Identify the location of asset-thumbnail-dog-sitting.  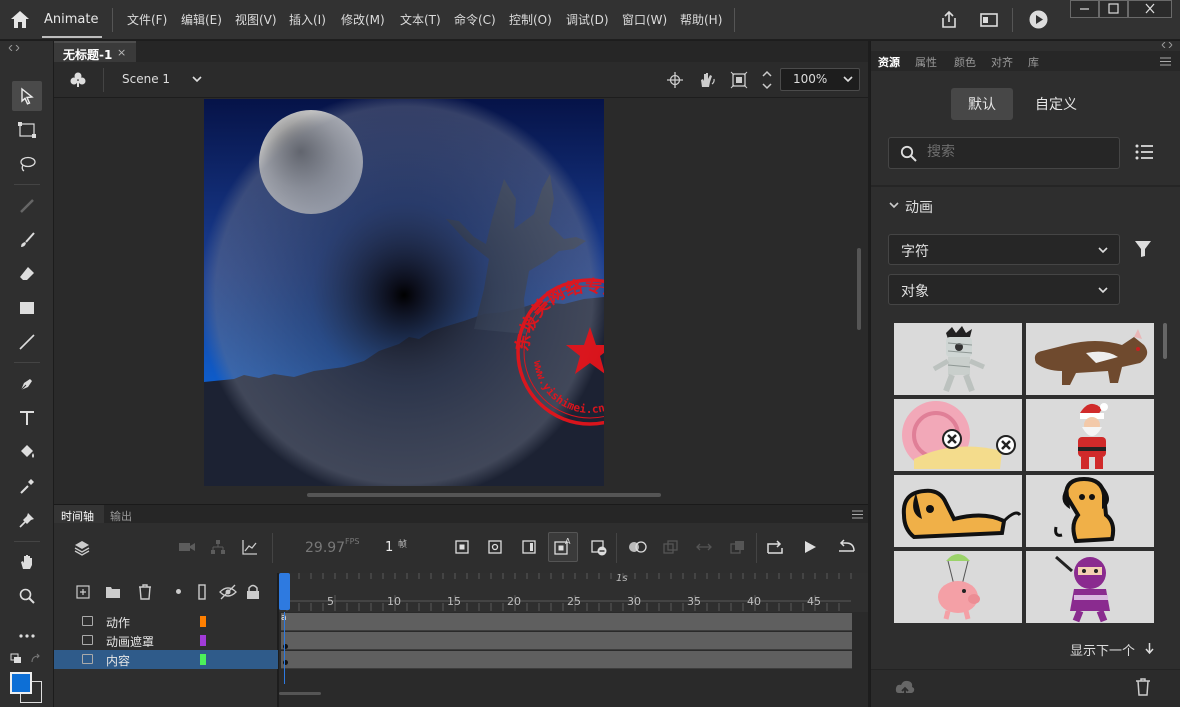
(1090, 511).